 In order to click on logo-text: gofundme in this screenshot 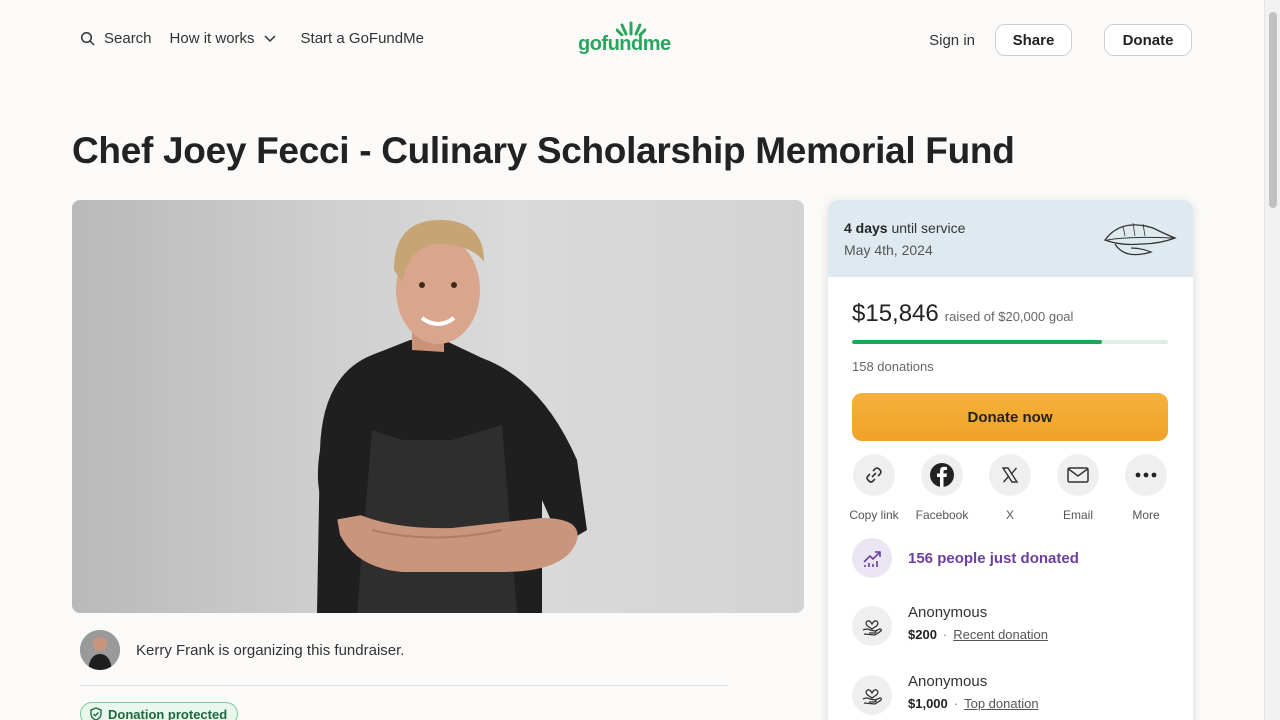, I will do `click(624, 44)`.